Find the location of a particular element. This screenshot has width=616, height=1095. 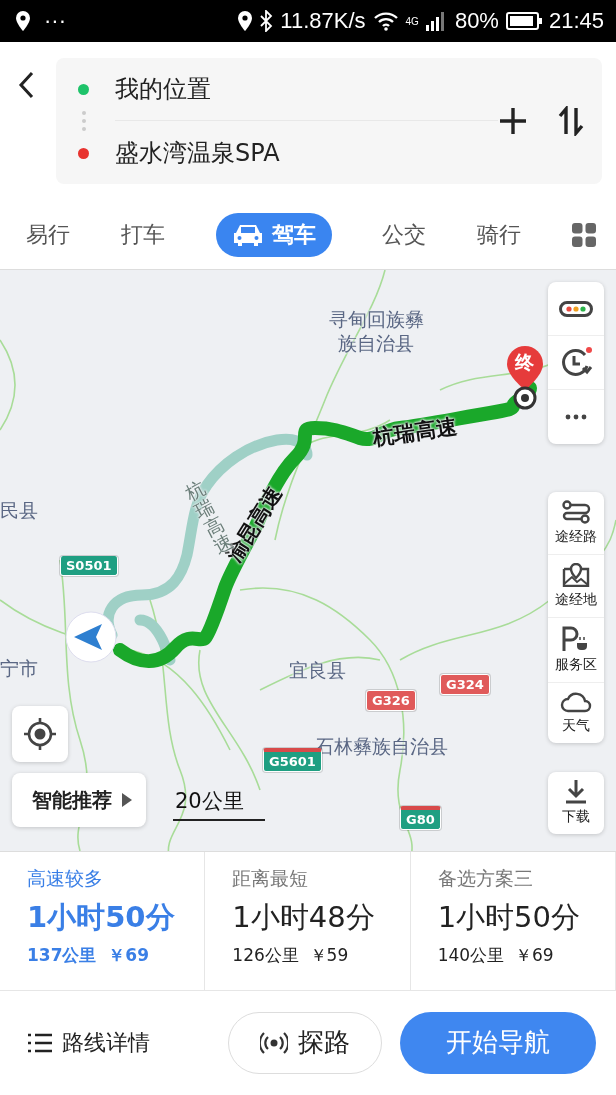

clock-time: 21:45 is located at coordinates (576, 21).